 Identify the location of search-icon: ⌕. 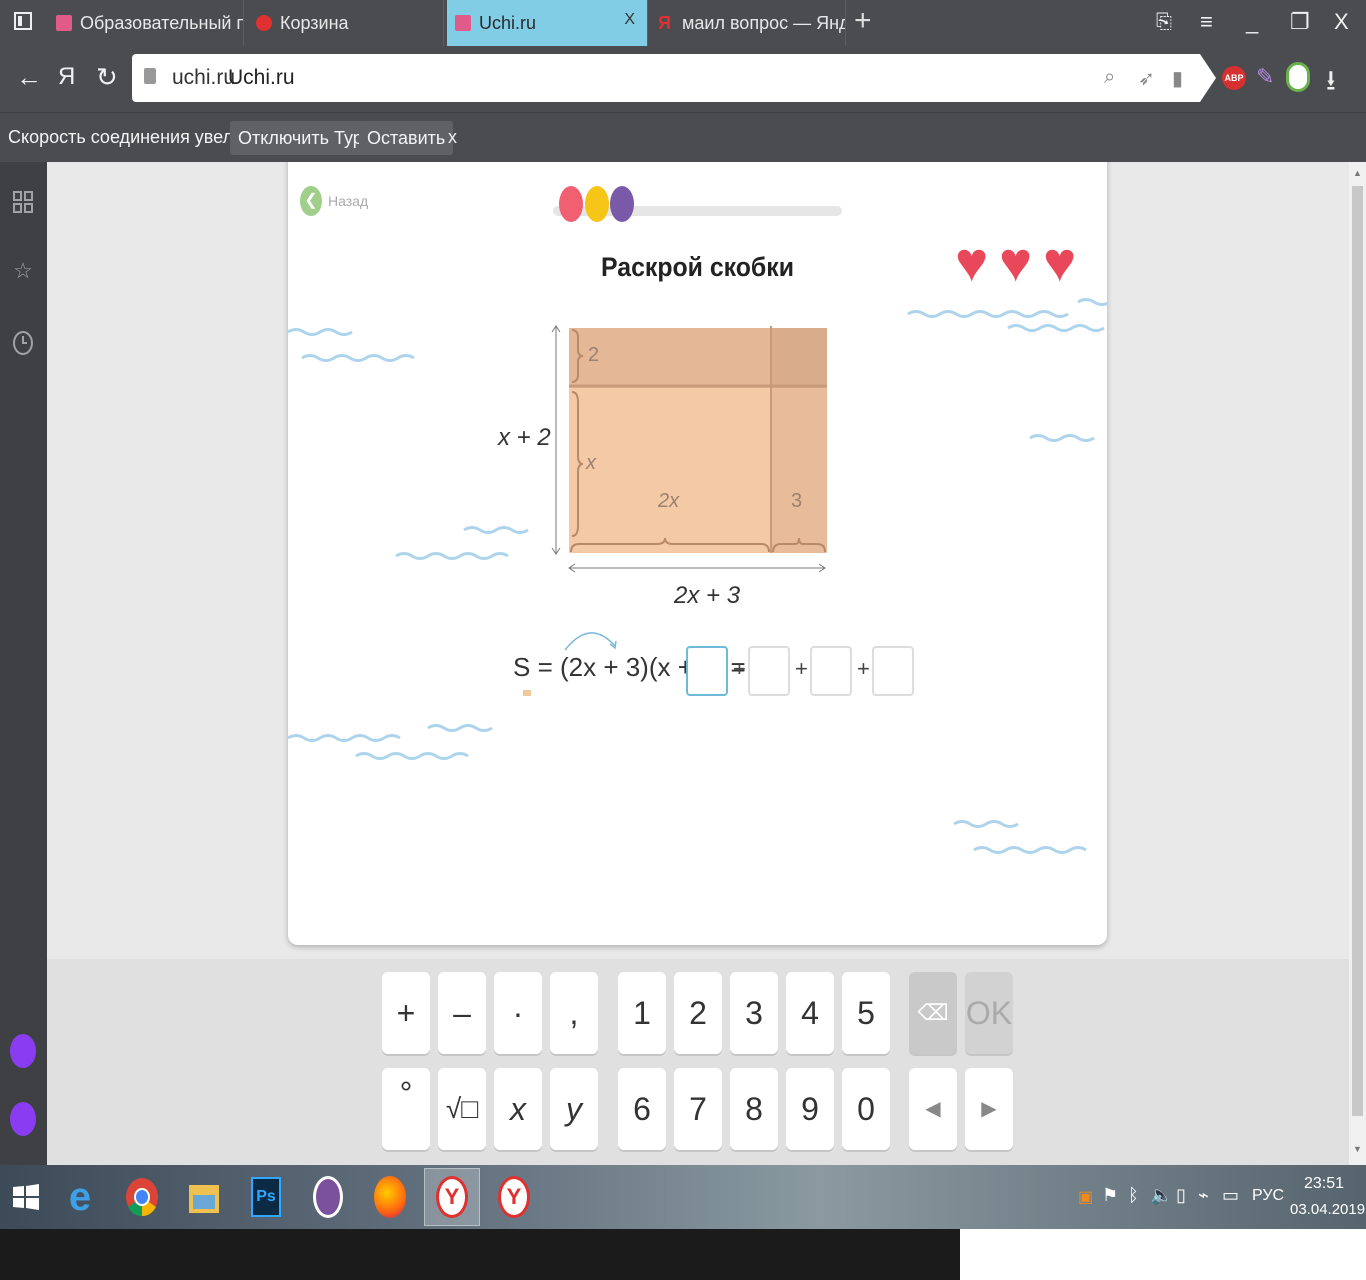
(1109, 77).